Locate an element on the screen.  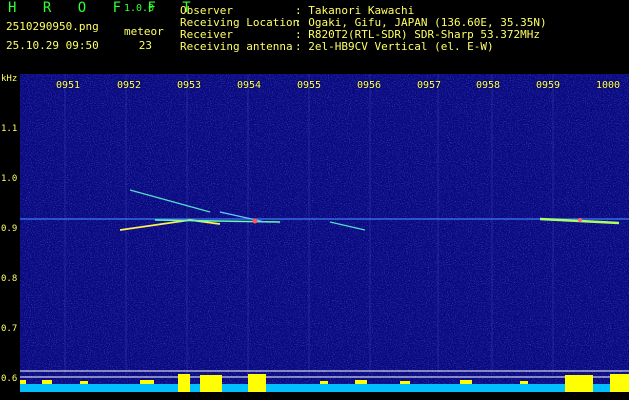
y-tick-label: 1.1 is located at coordinates (9, 129).